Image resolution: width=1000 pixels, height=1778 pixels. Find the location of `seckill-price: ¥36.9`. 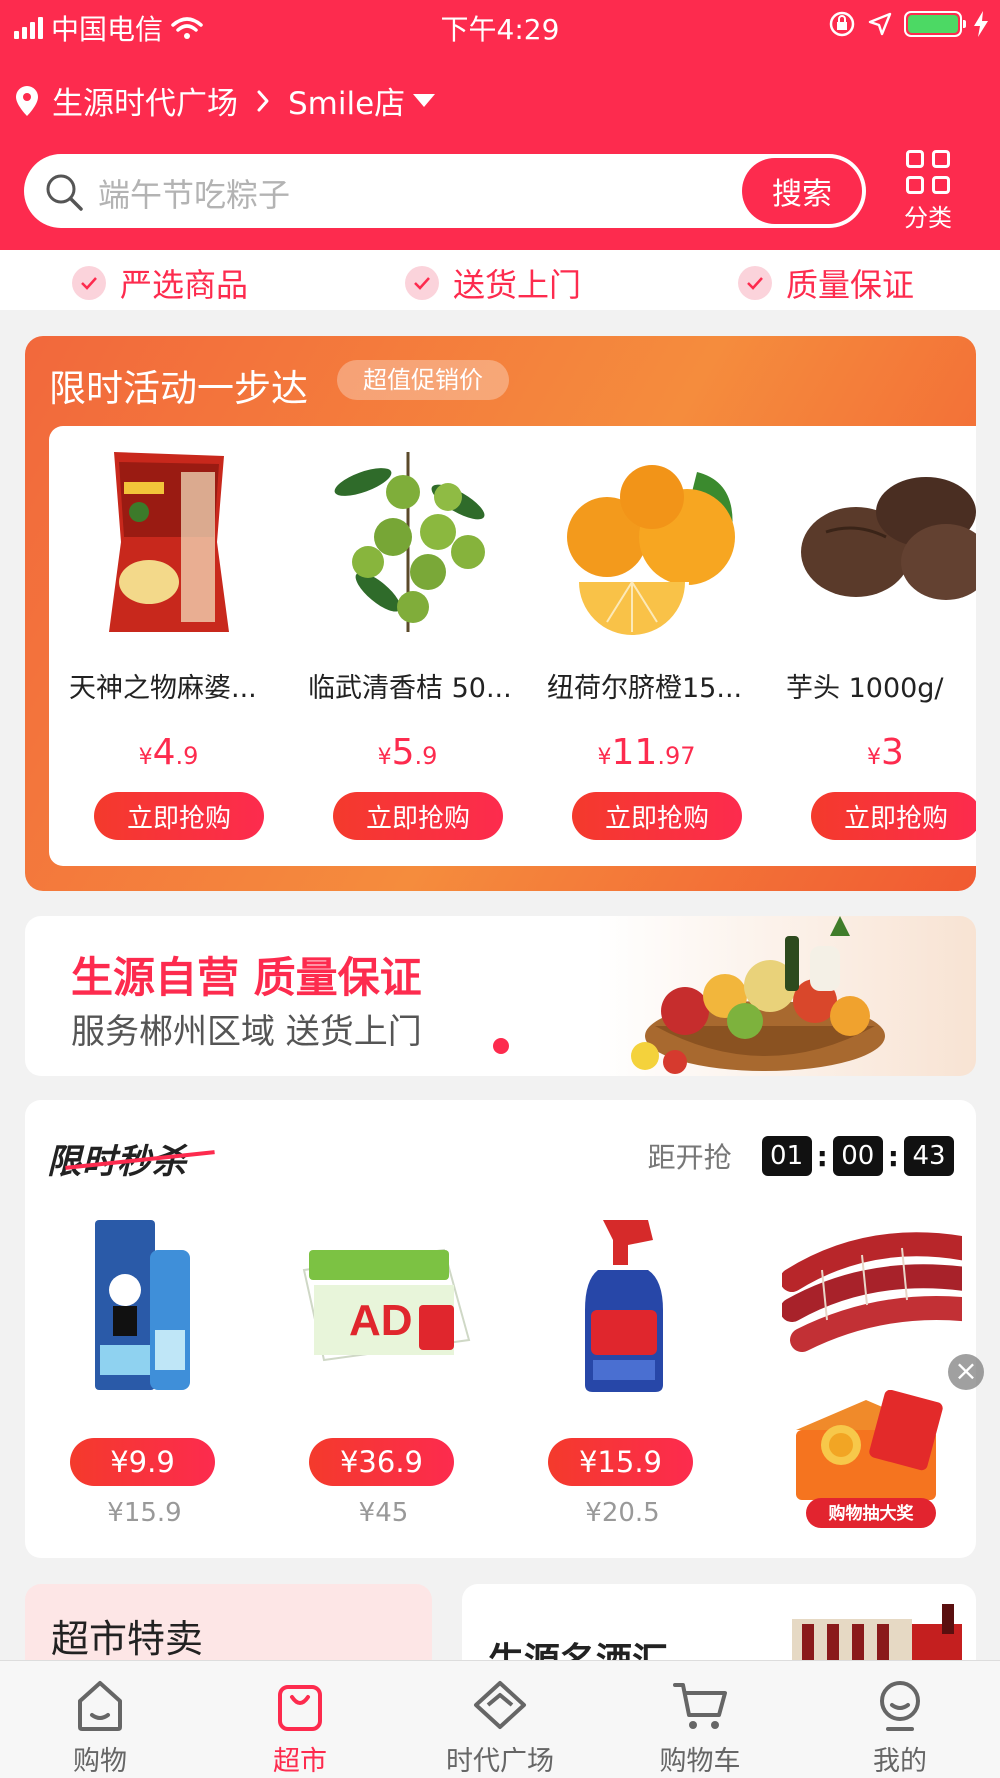

seckill-price: ¥36.9 is located at coordinates (381, 1462).